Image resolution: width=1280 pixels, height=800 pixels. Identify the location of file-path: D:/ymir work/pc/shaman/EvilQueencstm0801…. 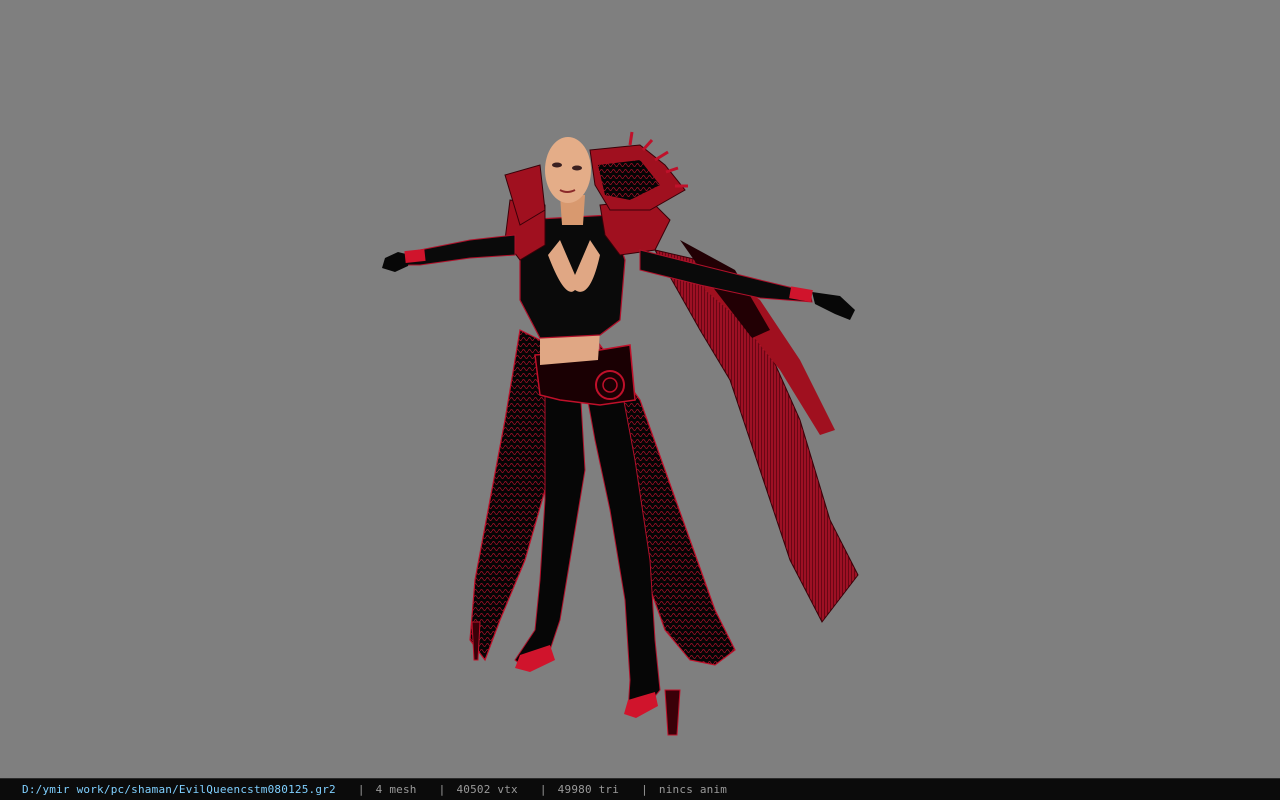
(179, 789).